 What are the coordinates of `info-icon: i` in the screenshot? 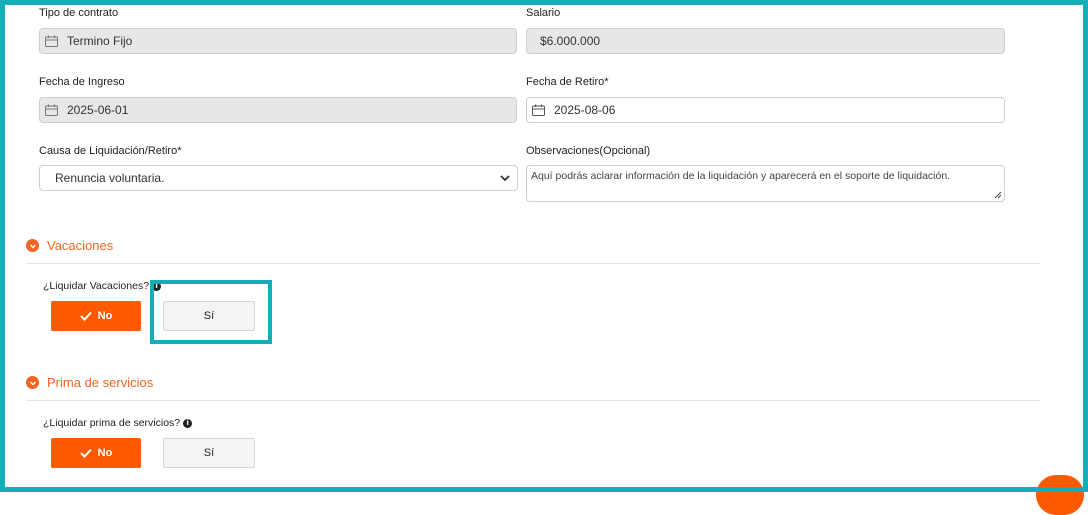 It's located at (188, 423).